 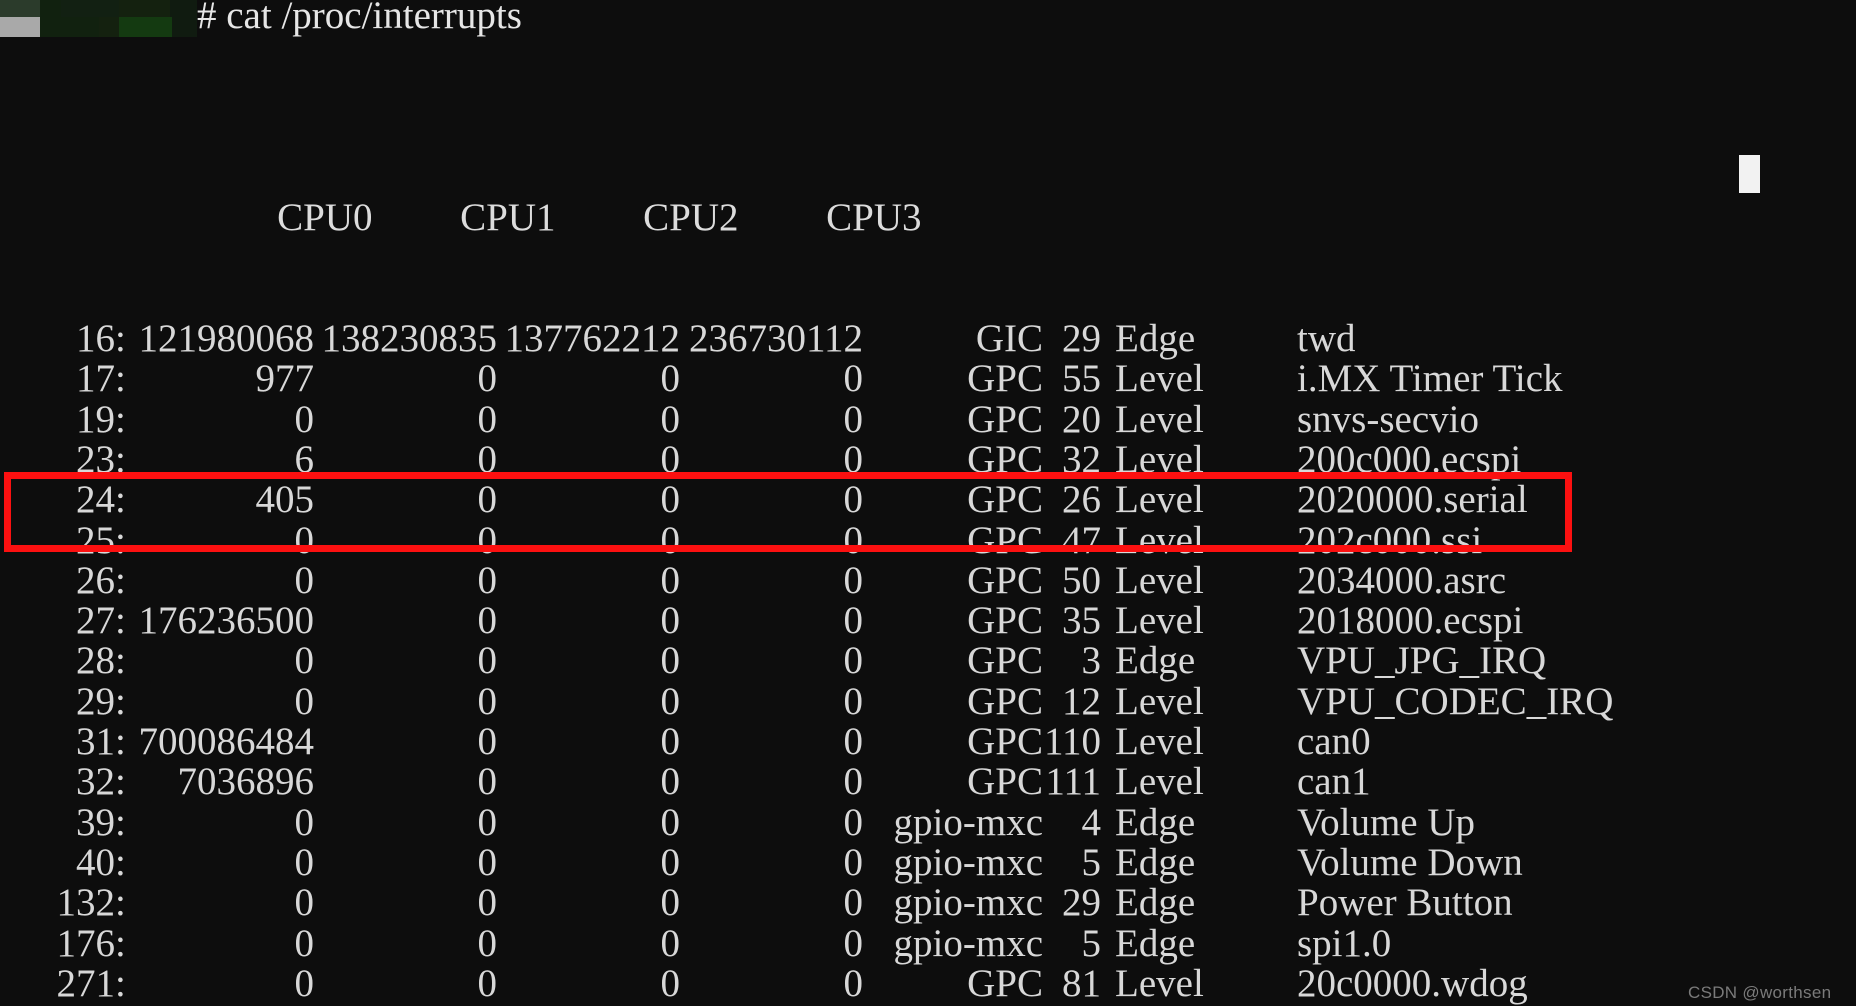 What do you see at coordinates (1388, 419) in the screenshot?
I see `cell-device-name: snvs-secvio` at bounding box center [1388, 419].